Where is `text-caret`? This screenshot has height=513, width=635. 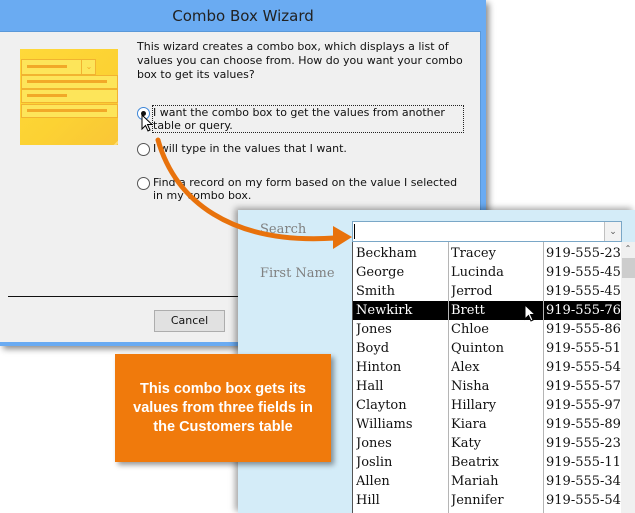
text-caret is located at coordinates (354, 231).